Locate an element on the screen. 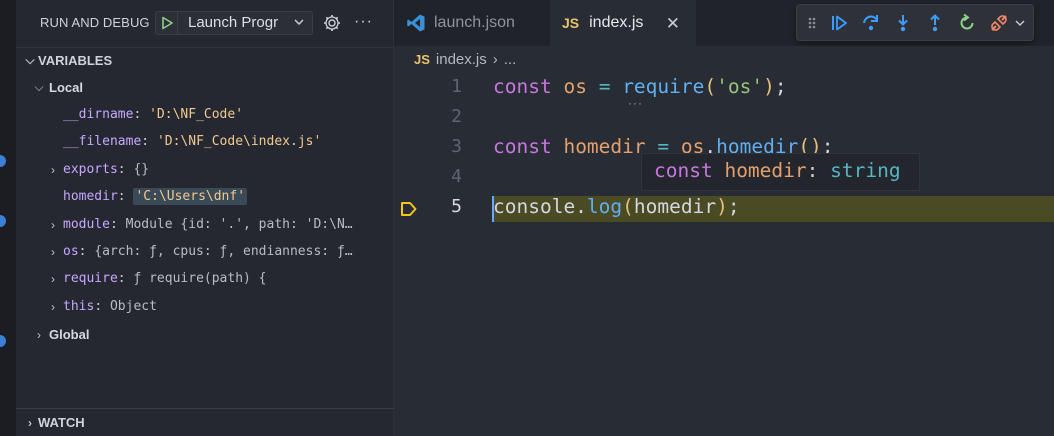 The height and width of the screenshot is (436, 1054). scope-label: Local is located at coordinates (66, 87).